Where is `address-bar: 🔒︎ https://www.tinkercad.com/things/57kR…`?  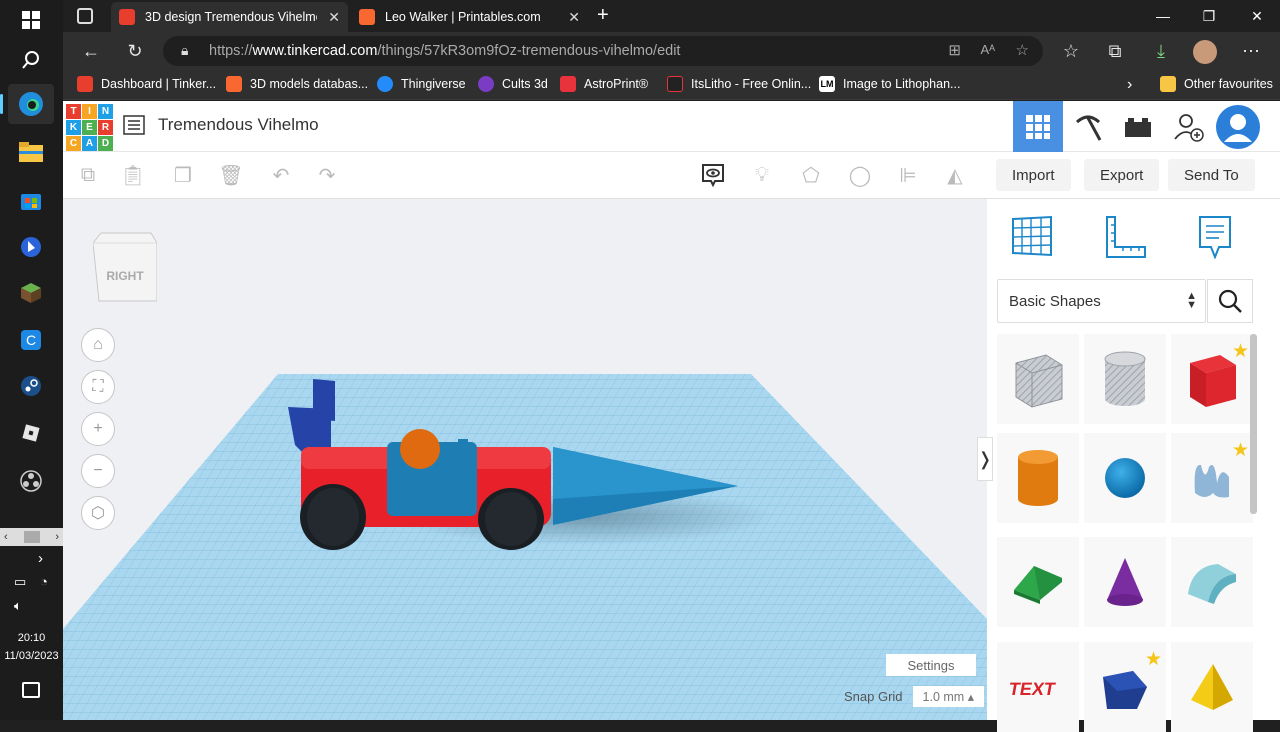
address-bar: 🔒︎ https://www.tinkercad.com/things/57kR… is located at coordinates (603, 51).